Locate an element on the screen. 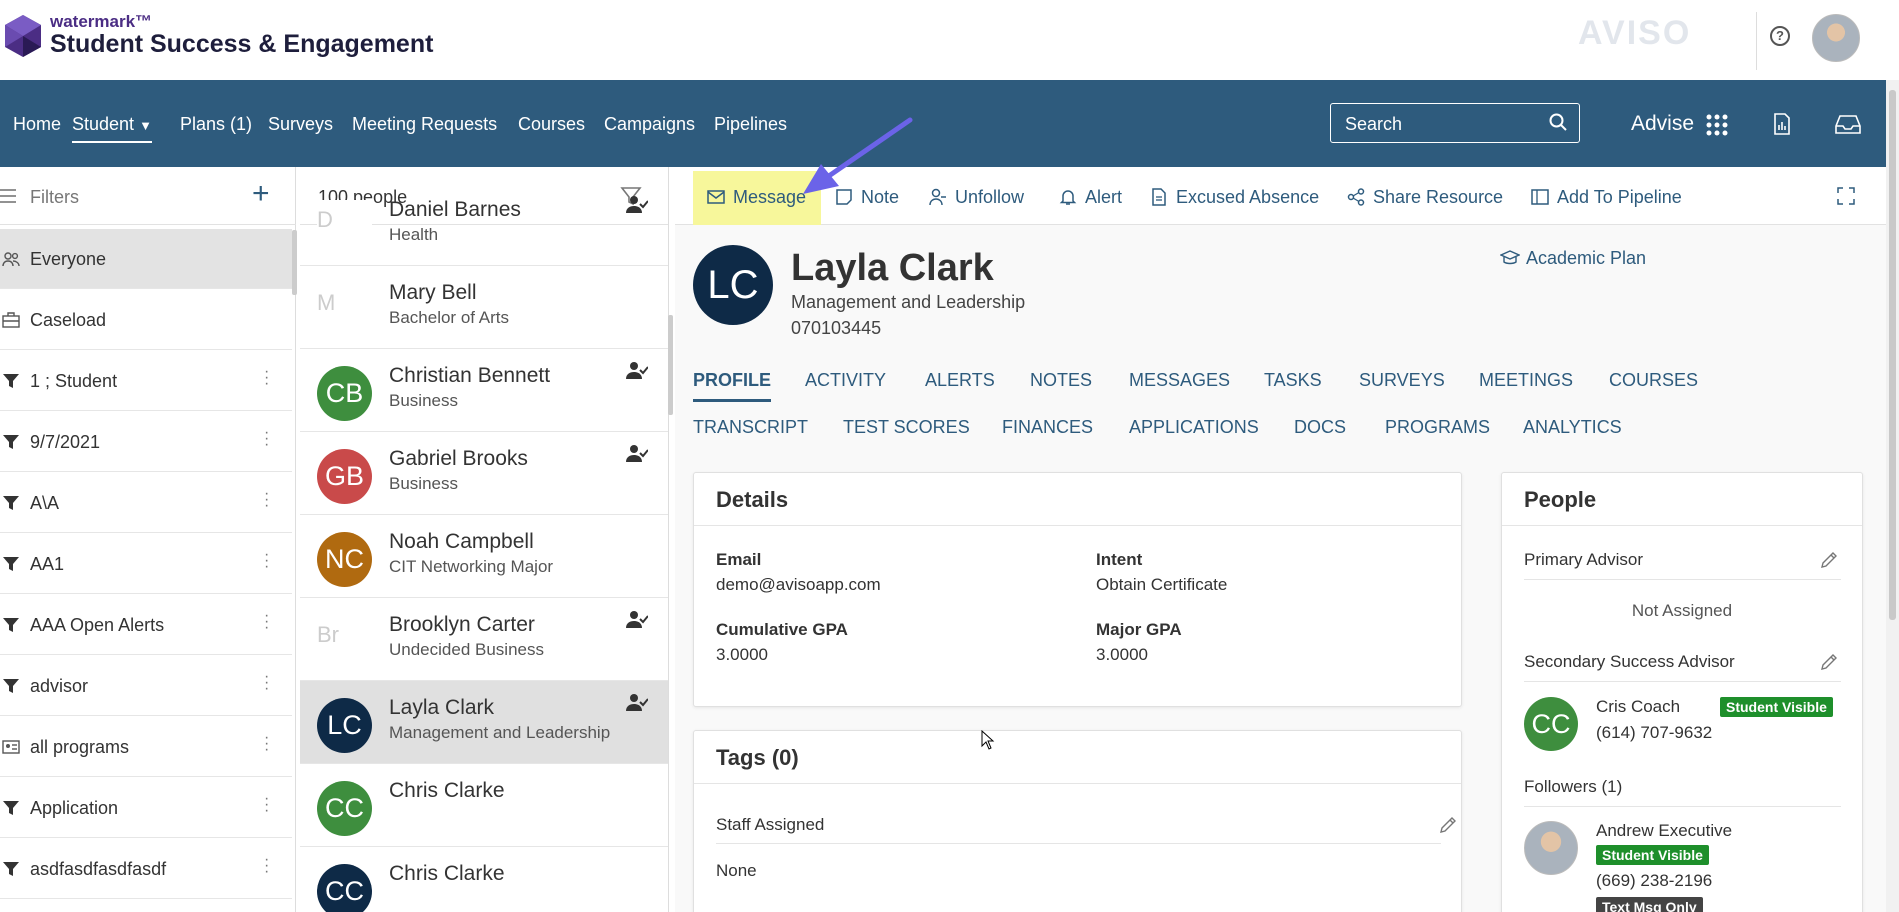 Image resolution: width=1899 pixels, height=912 pixels. edit-staff-pencil-icon is located at coordinates (1448, 825).